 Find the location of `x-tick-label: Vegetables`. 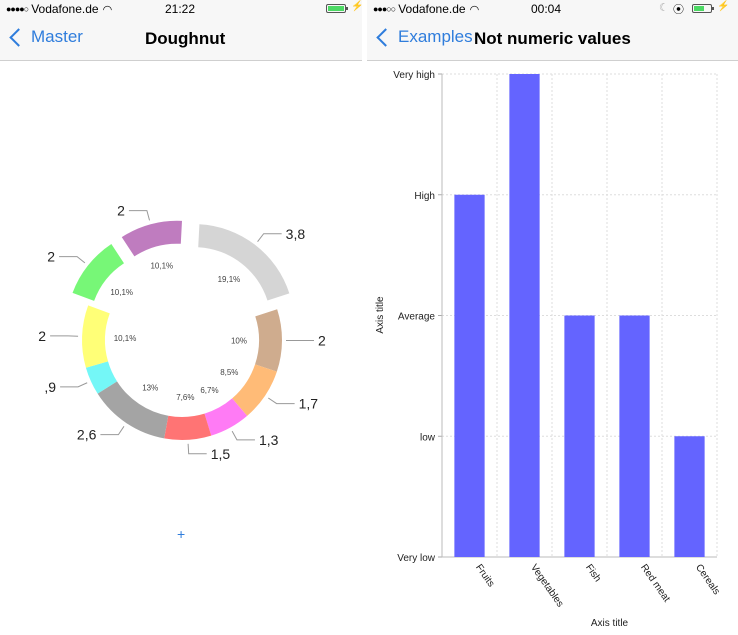

x-tick-label: Vegetables is located at coordinates (546, 585).